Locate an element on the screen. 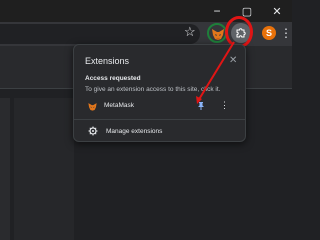  extension-name: MetaMask is located at coordinates (119, 105).